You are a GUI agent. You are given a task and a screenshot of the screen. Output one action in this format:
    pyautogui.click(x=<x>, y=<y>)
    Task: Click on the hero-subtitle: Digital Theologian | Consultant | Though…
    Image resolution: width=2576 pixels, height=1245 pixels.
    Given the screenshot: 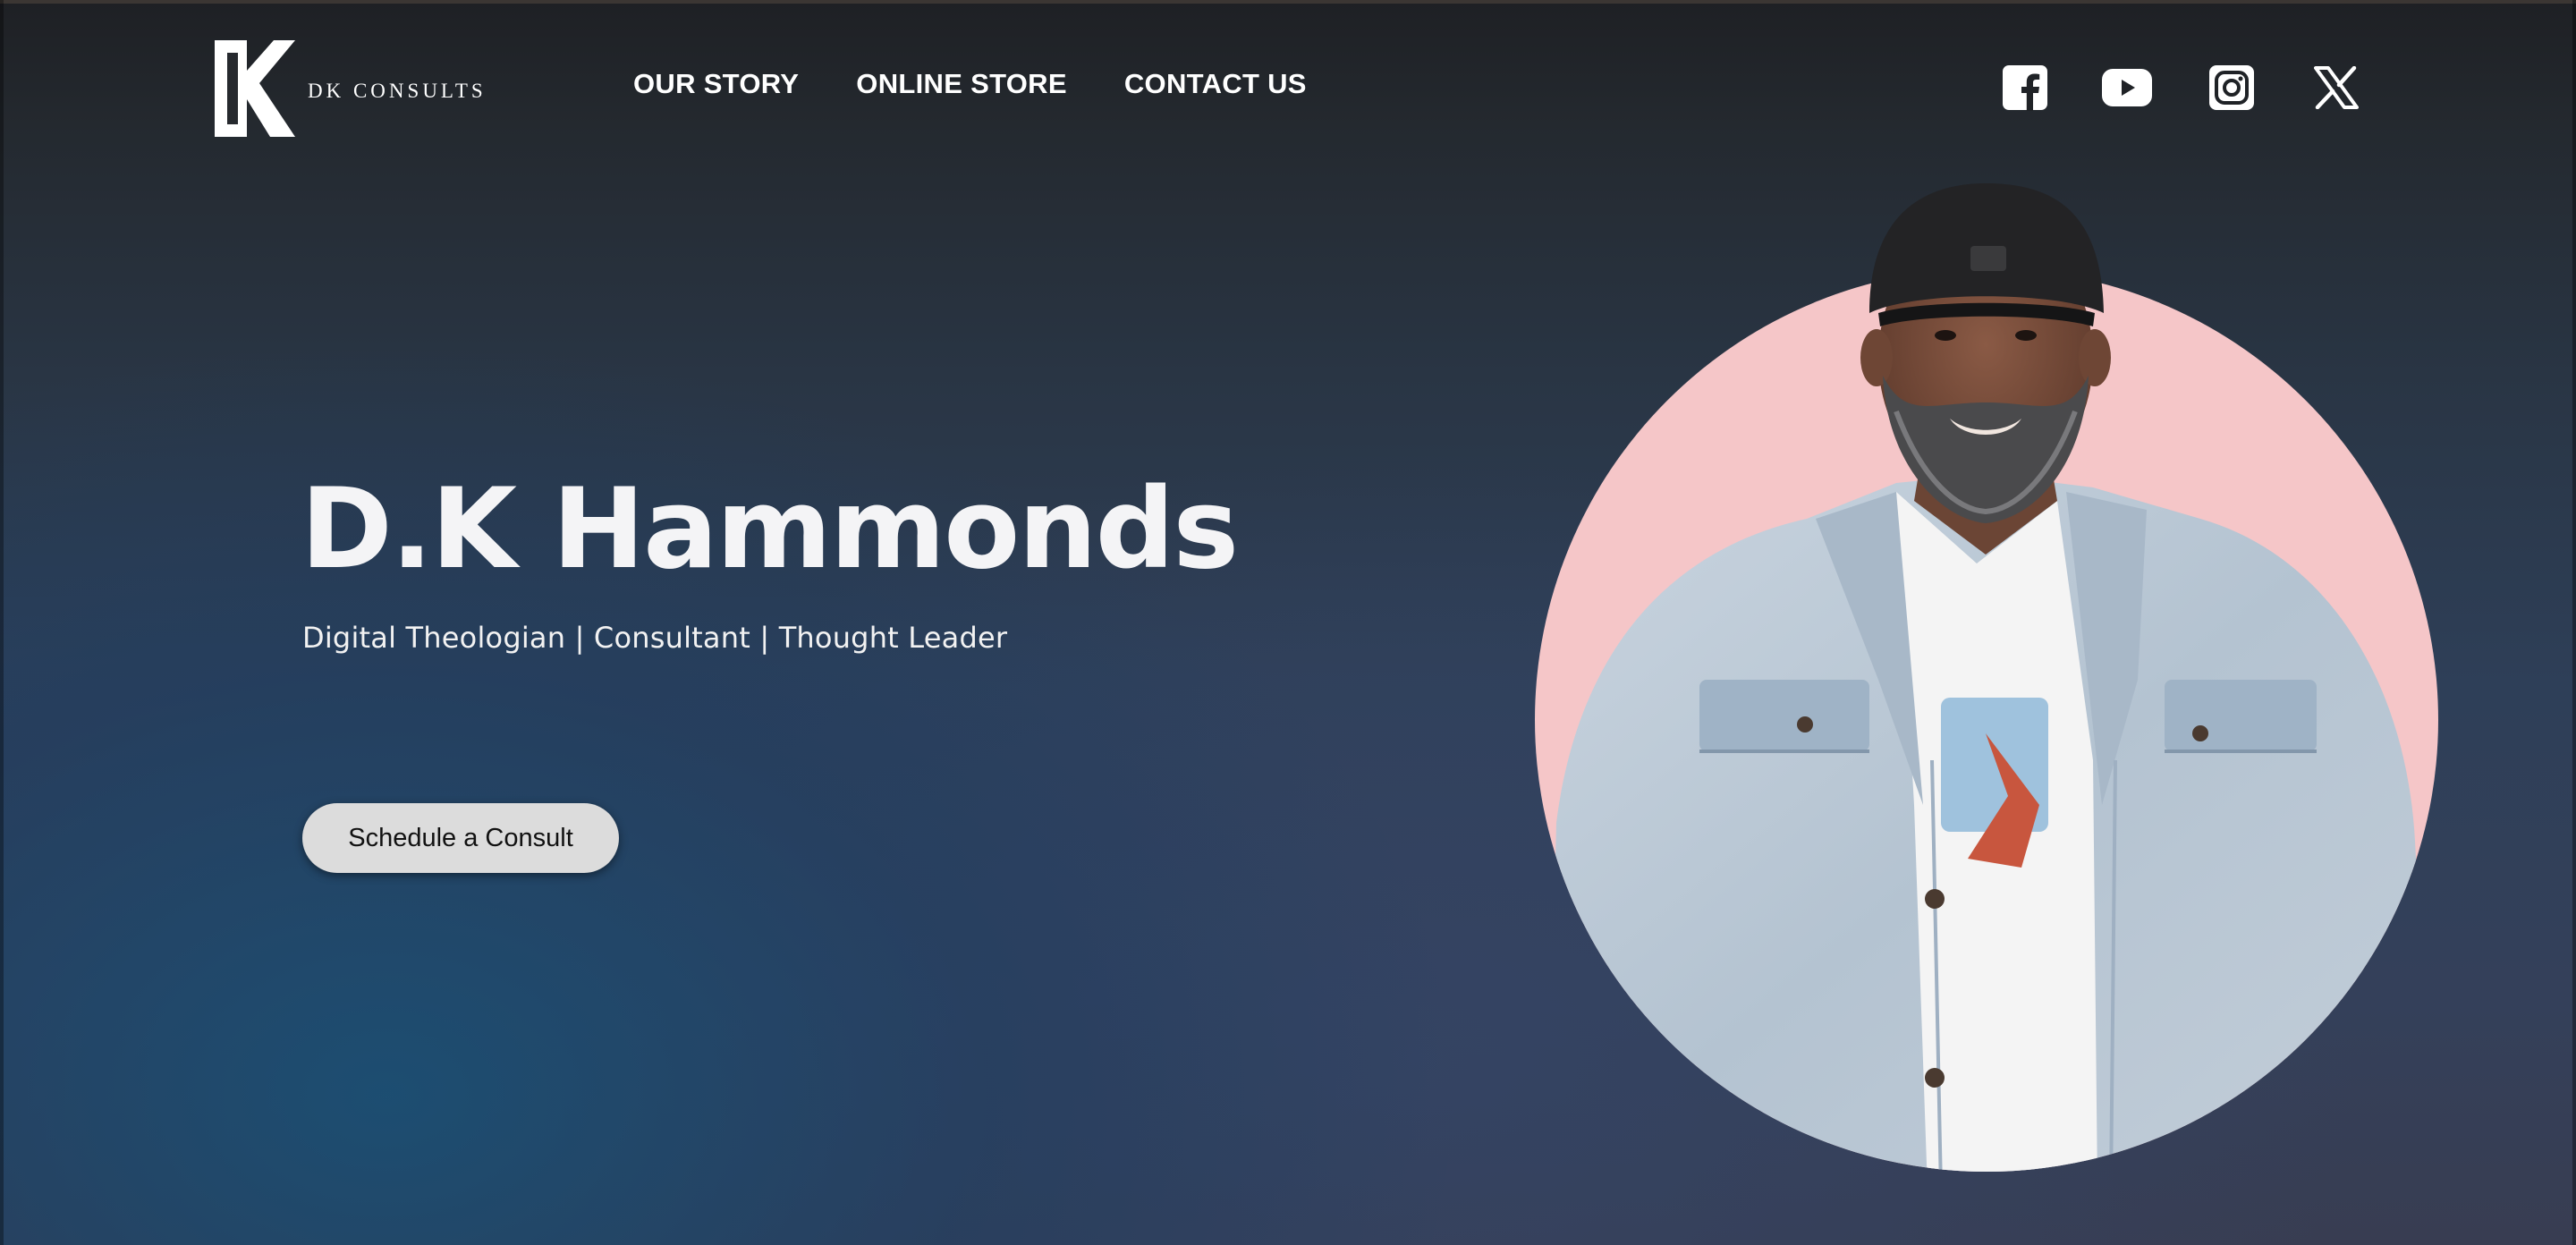 What is the action you would take?
    pyautogui.click(x=655, y=638)
    